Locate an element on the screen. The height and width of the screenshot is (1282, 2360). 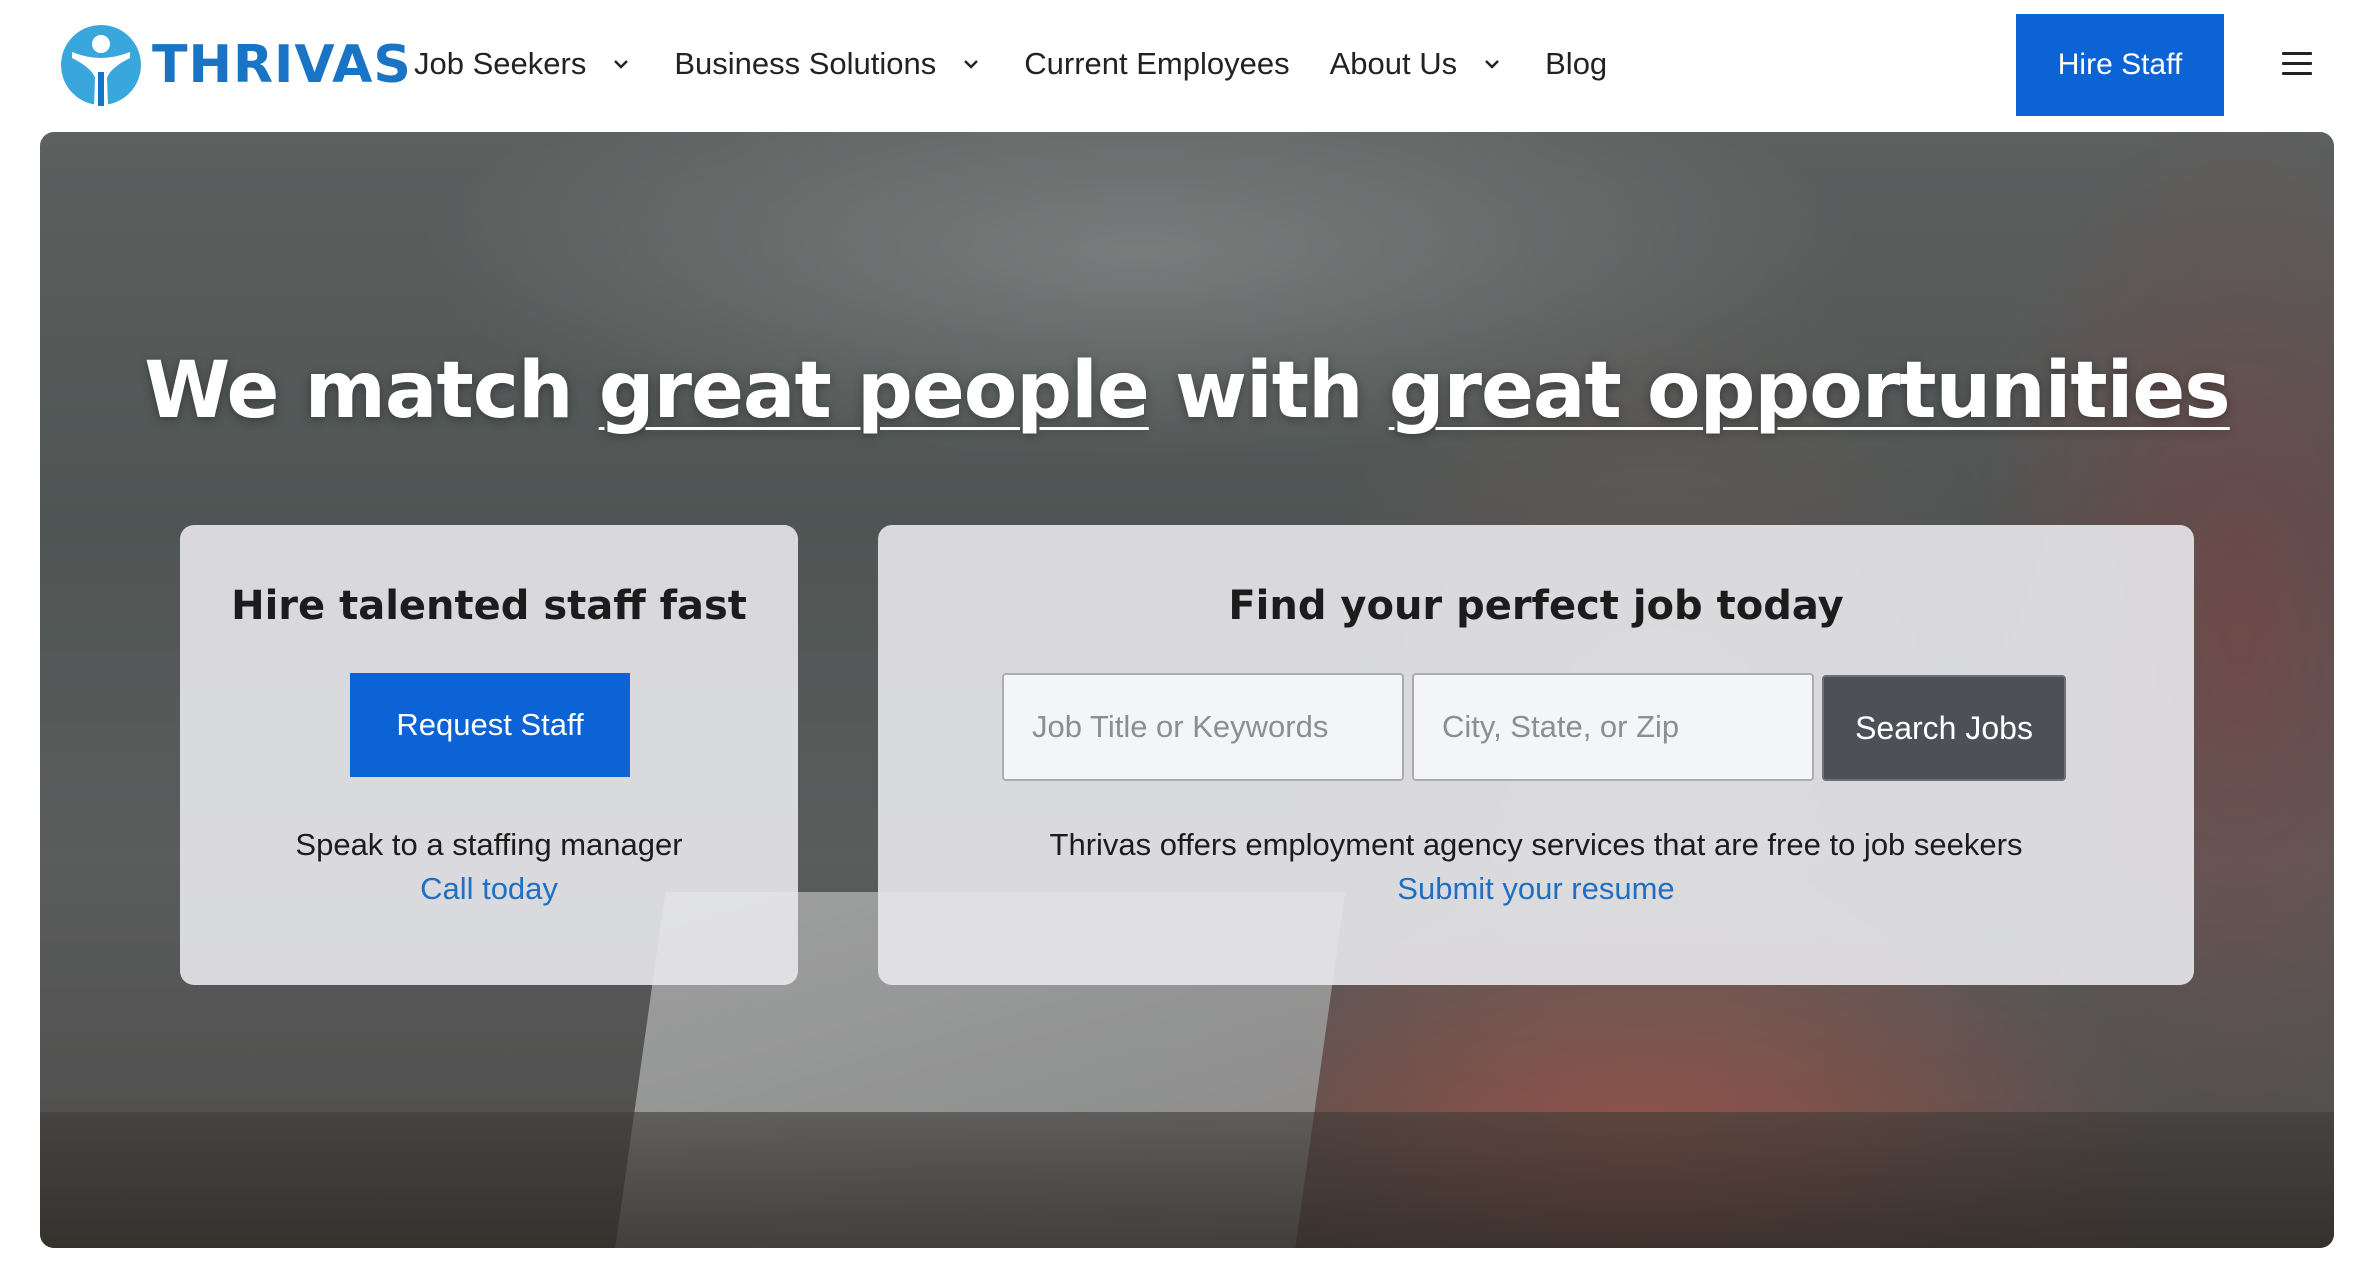
person-figure-icon is located at coordinates (101, 65).